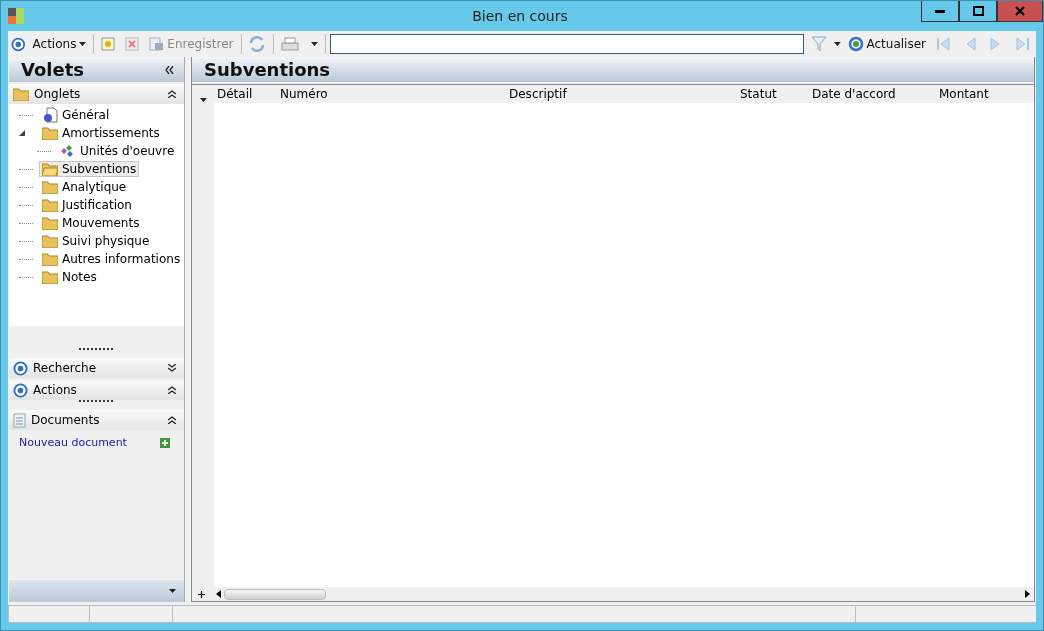 The width and height of the screenshot is (1044, 631). What do you see at coordinates (96, 390) in the screenshot?
I see `section-header: Actions` at bounding box center [96, 390].